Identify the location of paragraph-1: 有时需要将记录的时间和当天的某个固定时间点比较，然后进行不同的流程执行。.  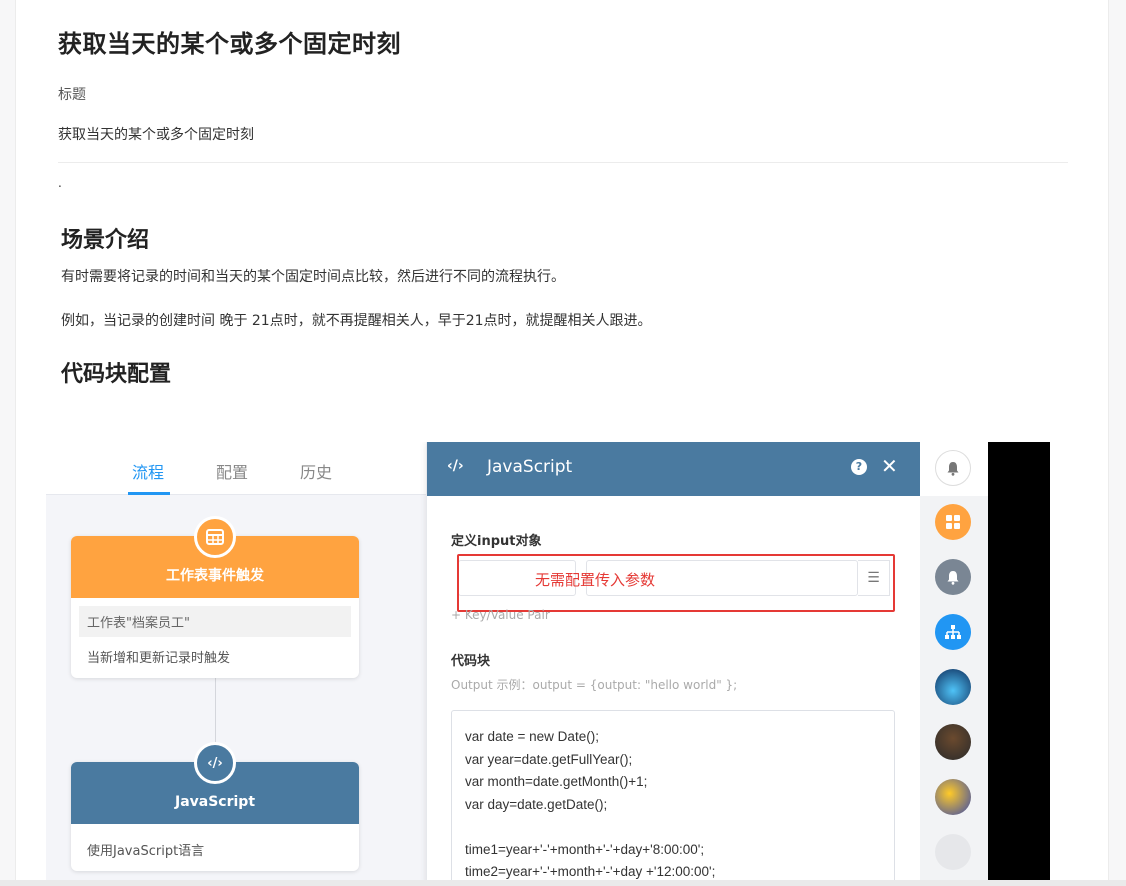
(313, 277).